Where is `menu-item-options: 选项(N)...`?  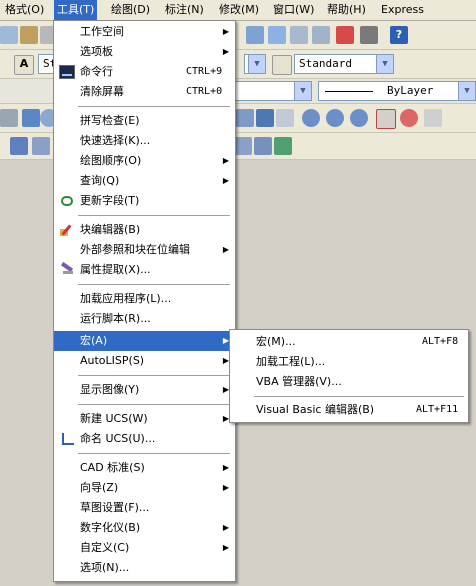 menu-item-options: 选项(N)... is located at coordinates (144, 568).